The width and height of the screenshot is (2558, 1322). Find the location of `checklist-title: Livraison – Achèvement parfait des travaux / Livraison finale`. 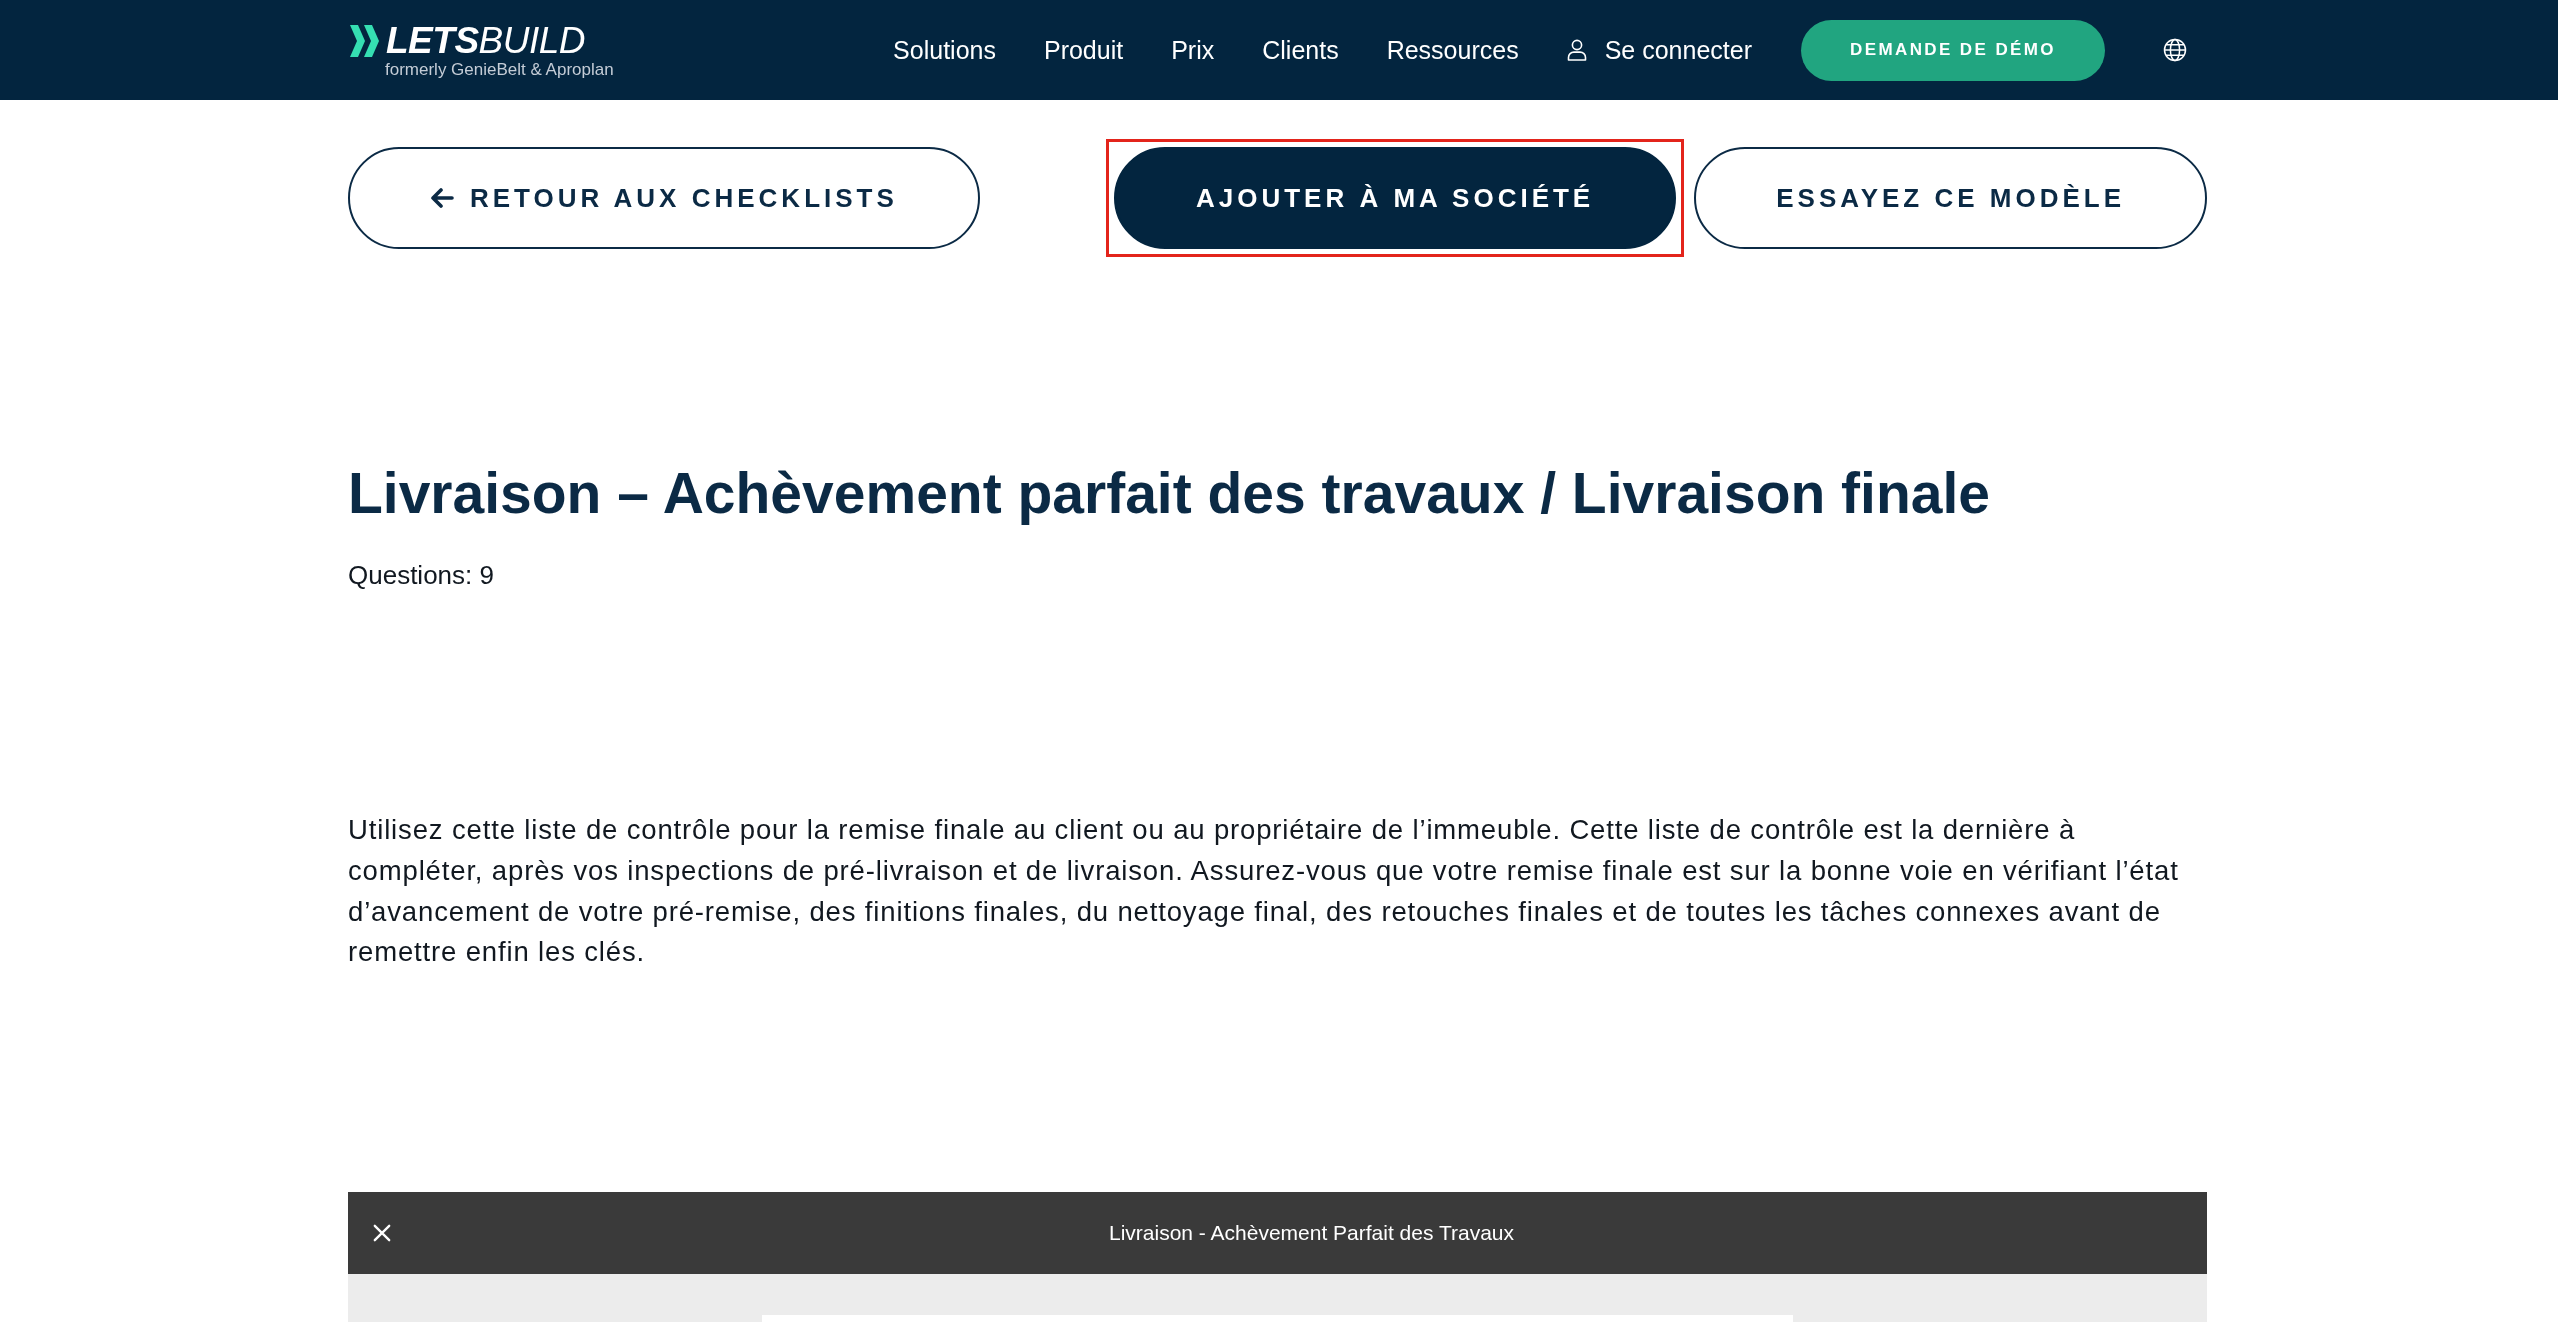

checklist-title: Livraison – Achèvement parfait des travaux / Livraison finale is located at coordinates (1169, 493).